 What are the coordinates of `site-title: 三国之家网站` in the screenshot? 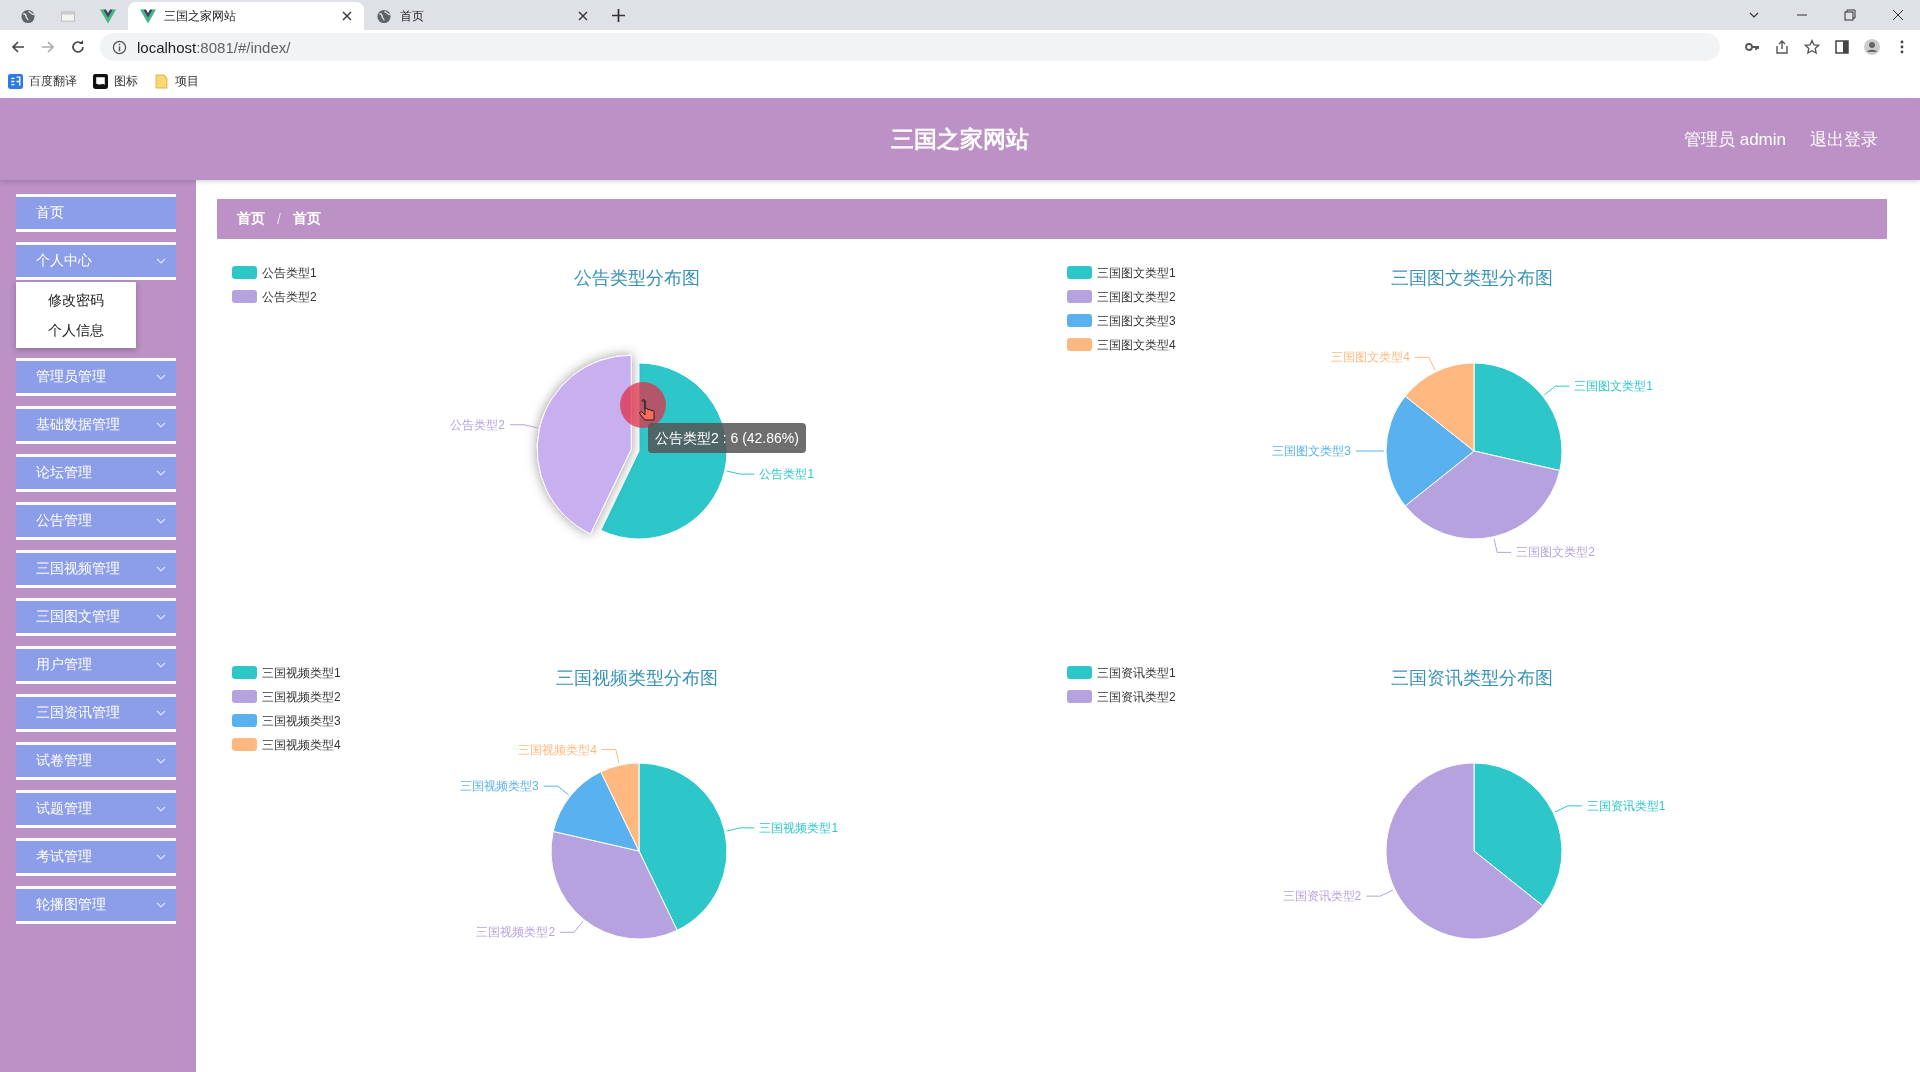 It's located at (960, 139).